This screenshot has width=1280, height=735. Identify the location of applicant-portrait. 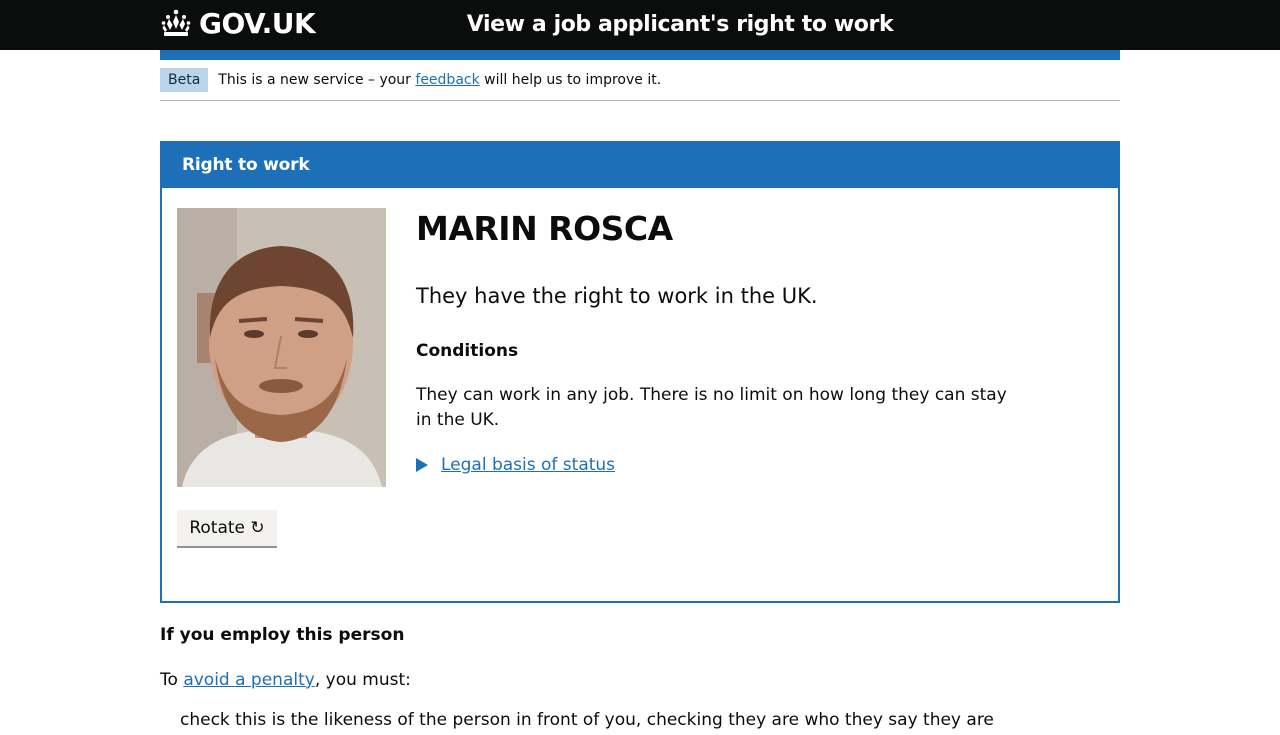
(281, 347).